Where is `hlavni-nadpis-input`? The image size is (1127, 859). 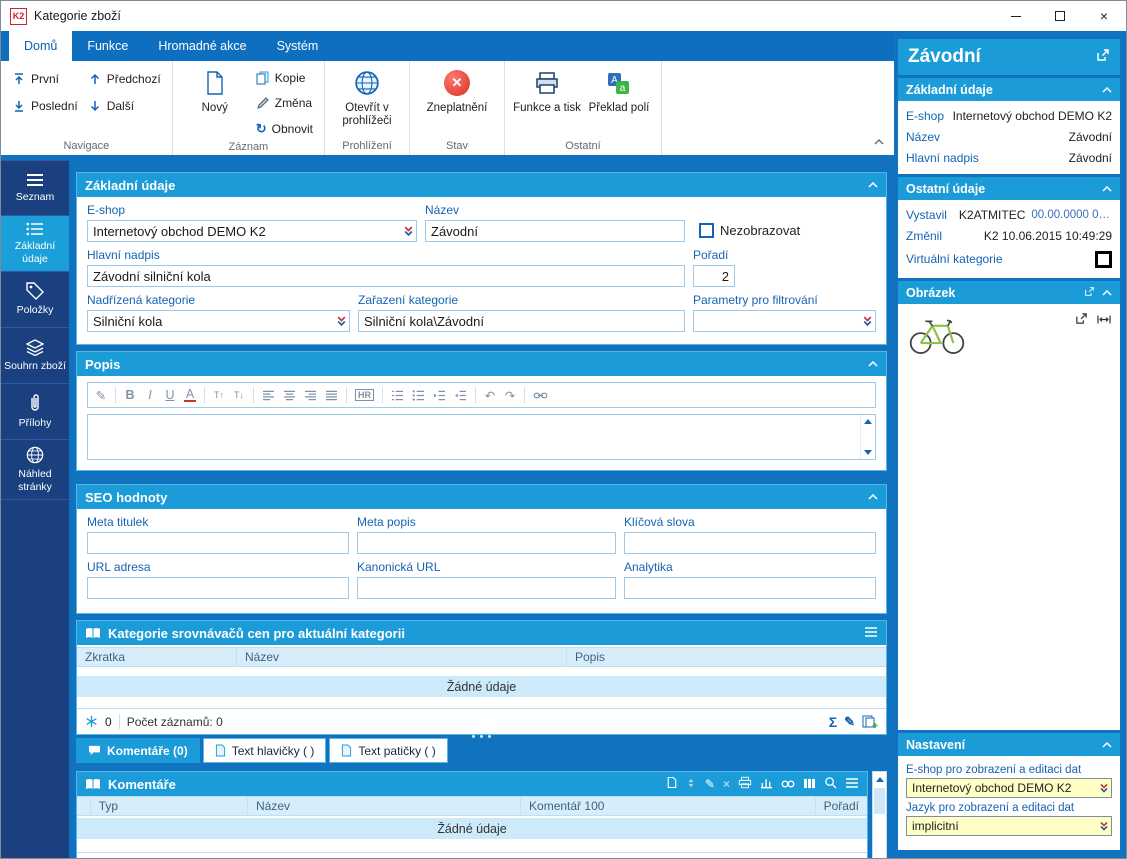
hlavni-nadpis-input is located at coordinates (386, 276).